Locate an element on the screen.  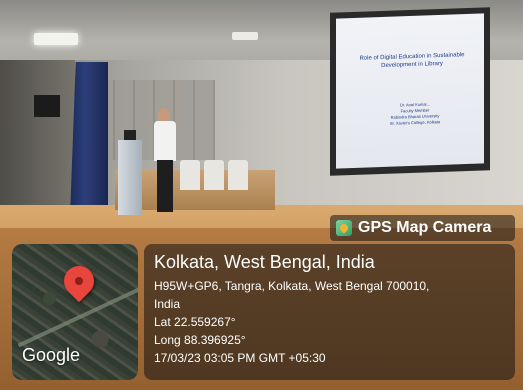
speaker-legs is located at coordinates (165, 186).